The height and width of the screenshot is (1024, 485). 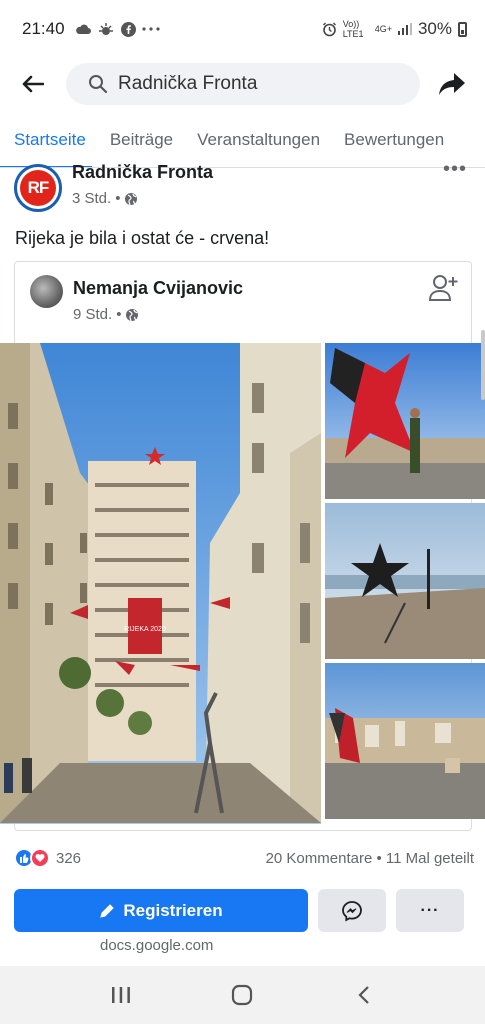 What do you see at coordinates (455, 169) in the screenshot?
I see `post-options-button: •••` at bounding box center [455, 169].